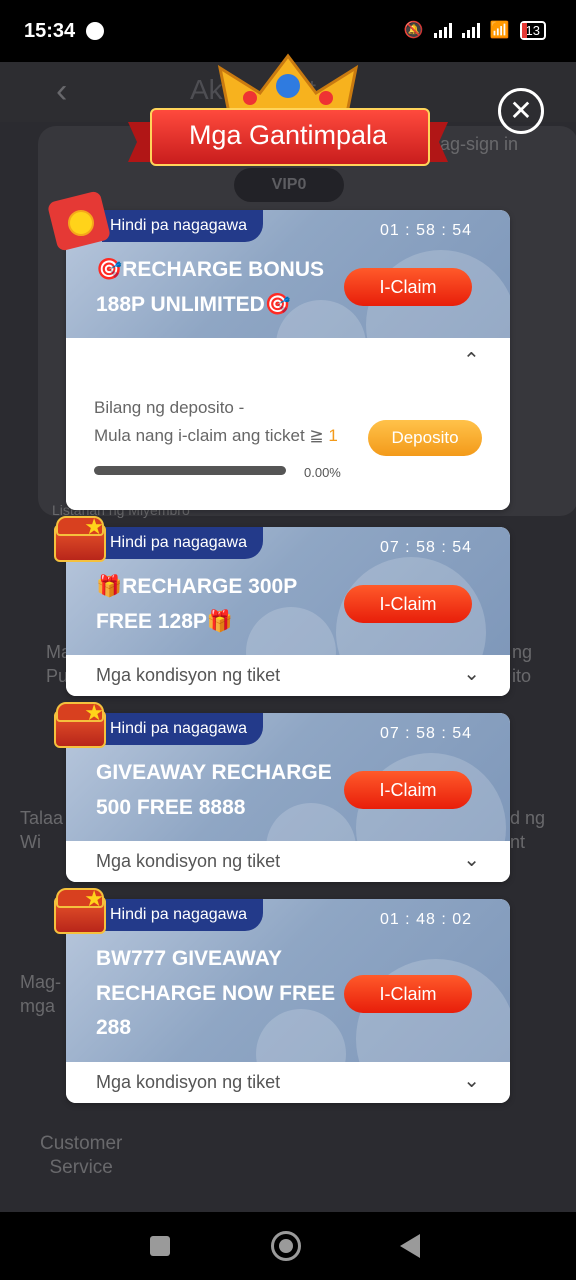 Image resolution: width=576 pixels, height=1280 pixels. I want to click on android-nav-bar, so click(288, 1246).